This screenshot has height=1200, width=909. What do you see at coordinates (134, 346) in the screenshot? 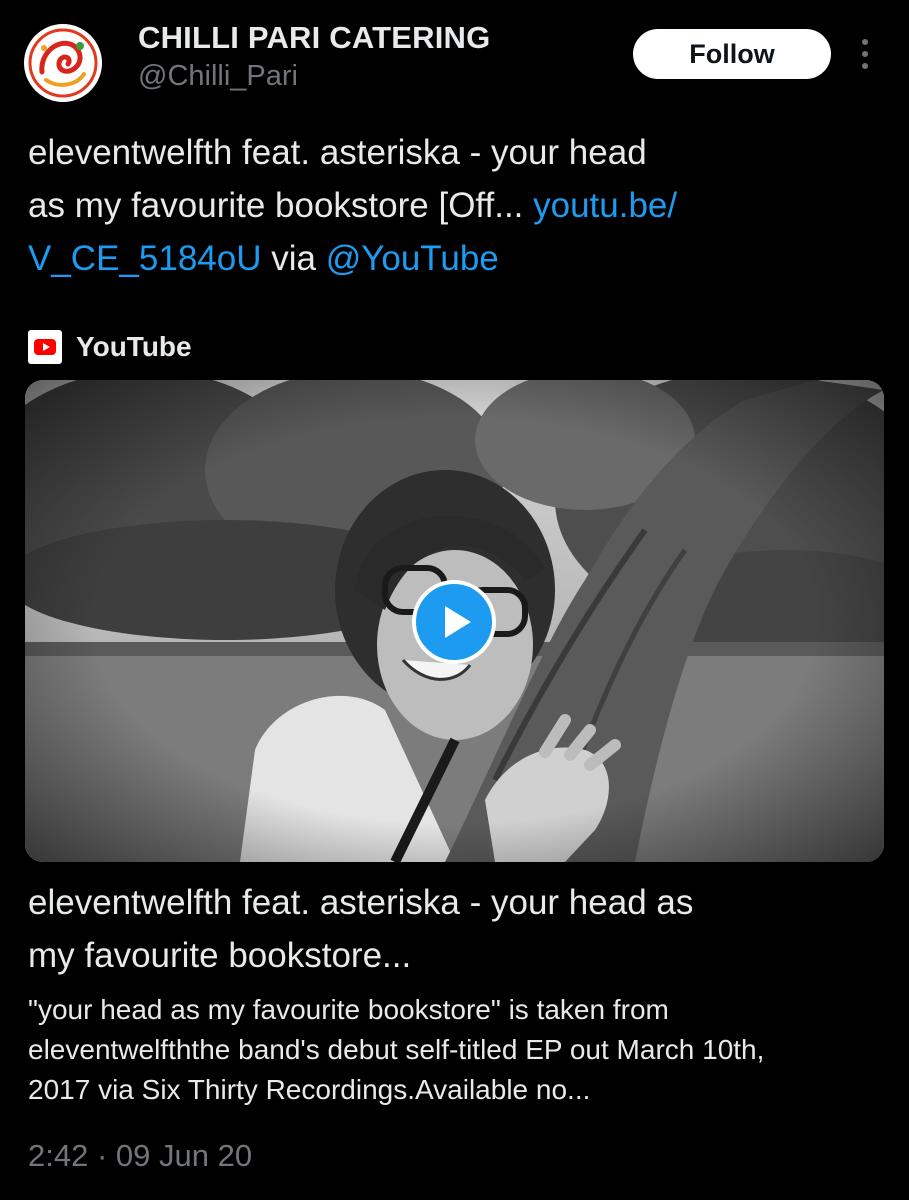
I see `card-source-name: YouTube` at bounding box center [134, 346].